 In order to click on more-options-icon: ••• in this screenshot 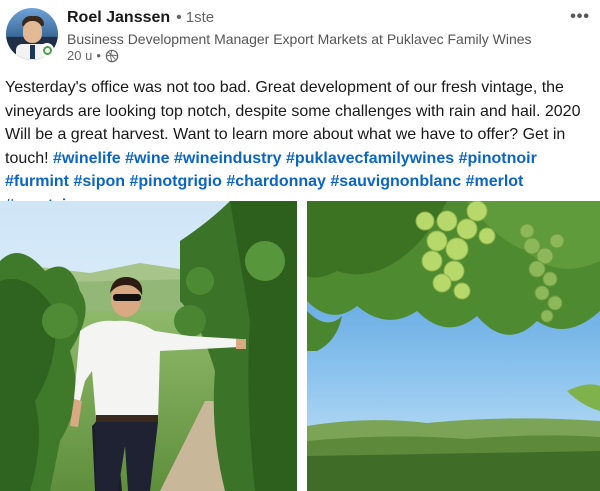, I will do `click(580, 17)`.